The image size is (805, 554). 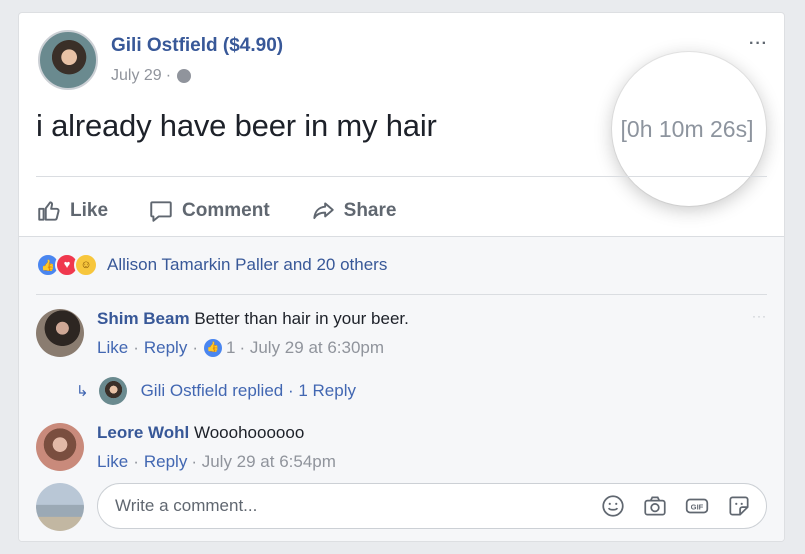 What do you see at coordinates (112, 391) in the screenshot?
I see `replier-avatar` at bounding box center [112, 391].